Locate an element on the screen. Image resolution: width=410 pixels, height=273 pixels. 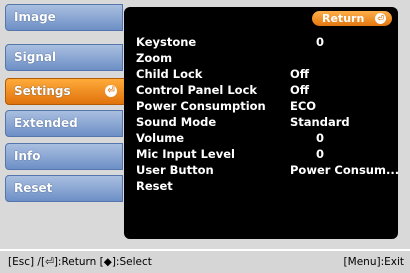
sidebar-item-info: Info is located at coordinates (64, 156).